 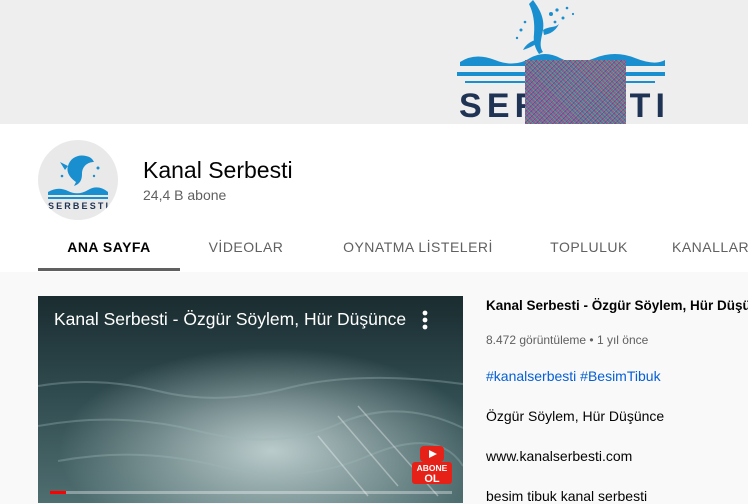 I want to click on badge-line1: ABONE, so click(x=432, y=468).